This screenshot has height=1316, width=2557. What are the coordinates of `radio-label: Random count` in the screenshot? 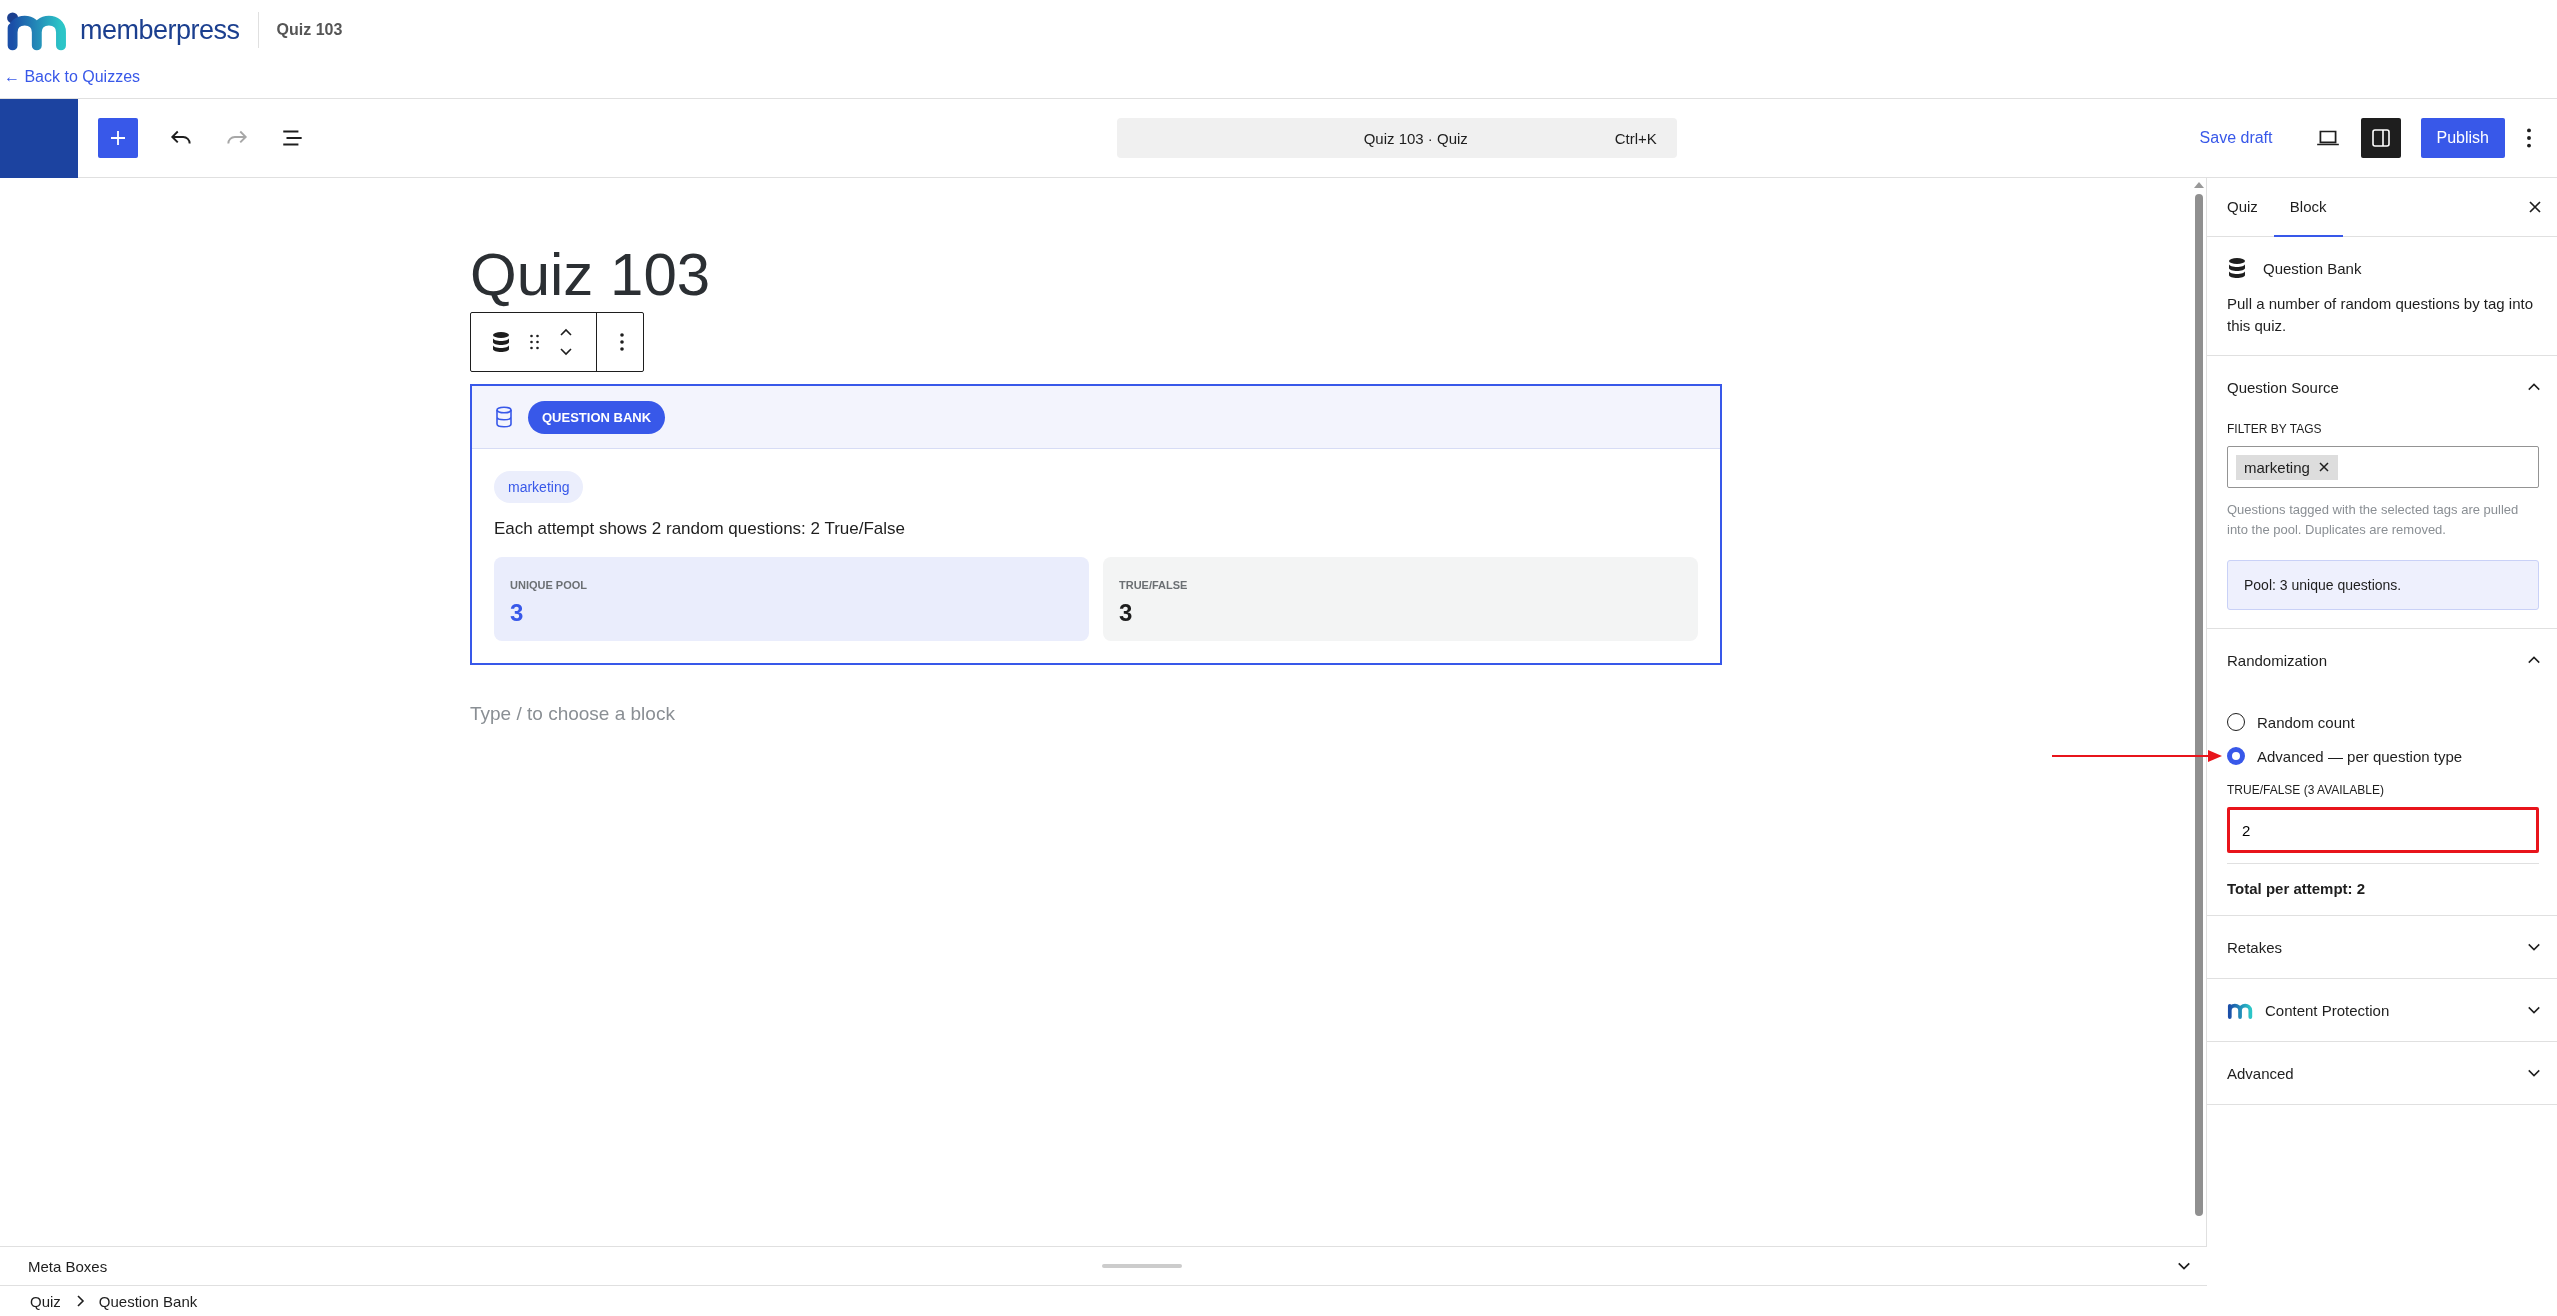 It's located at (2306, 722).